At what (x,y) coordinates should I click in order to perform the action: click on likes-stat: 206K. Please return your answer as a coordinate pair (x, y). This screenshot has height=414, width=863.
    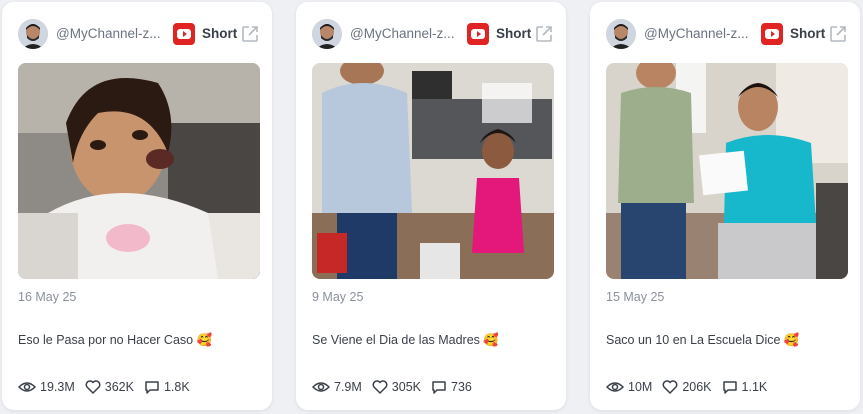
    Looking at the image, I should click on (687, 387).